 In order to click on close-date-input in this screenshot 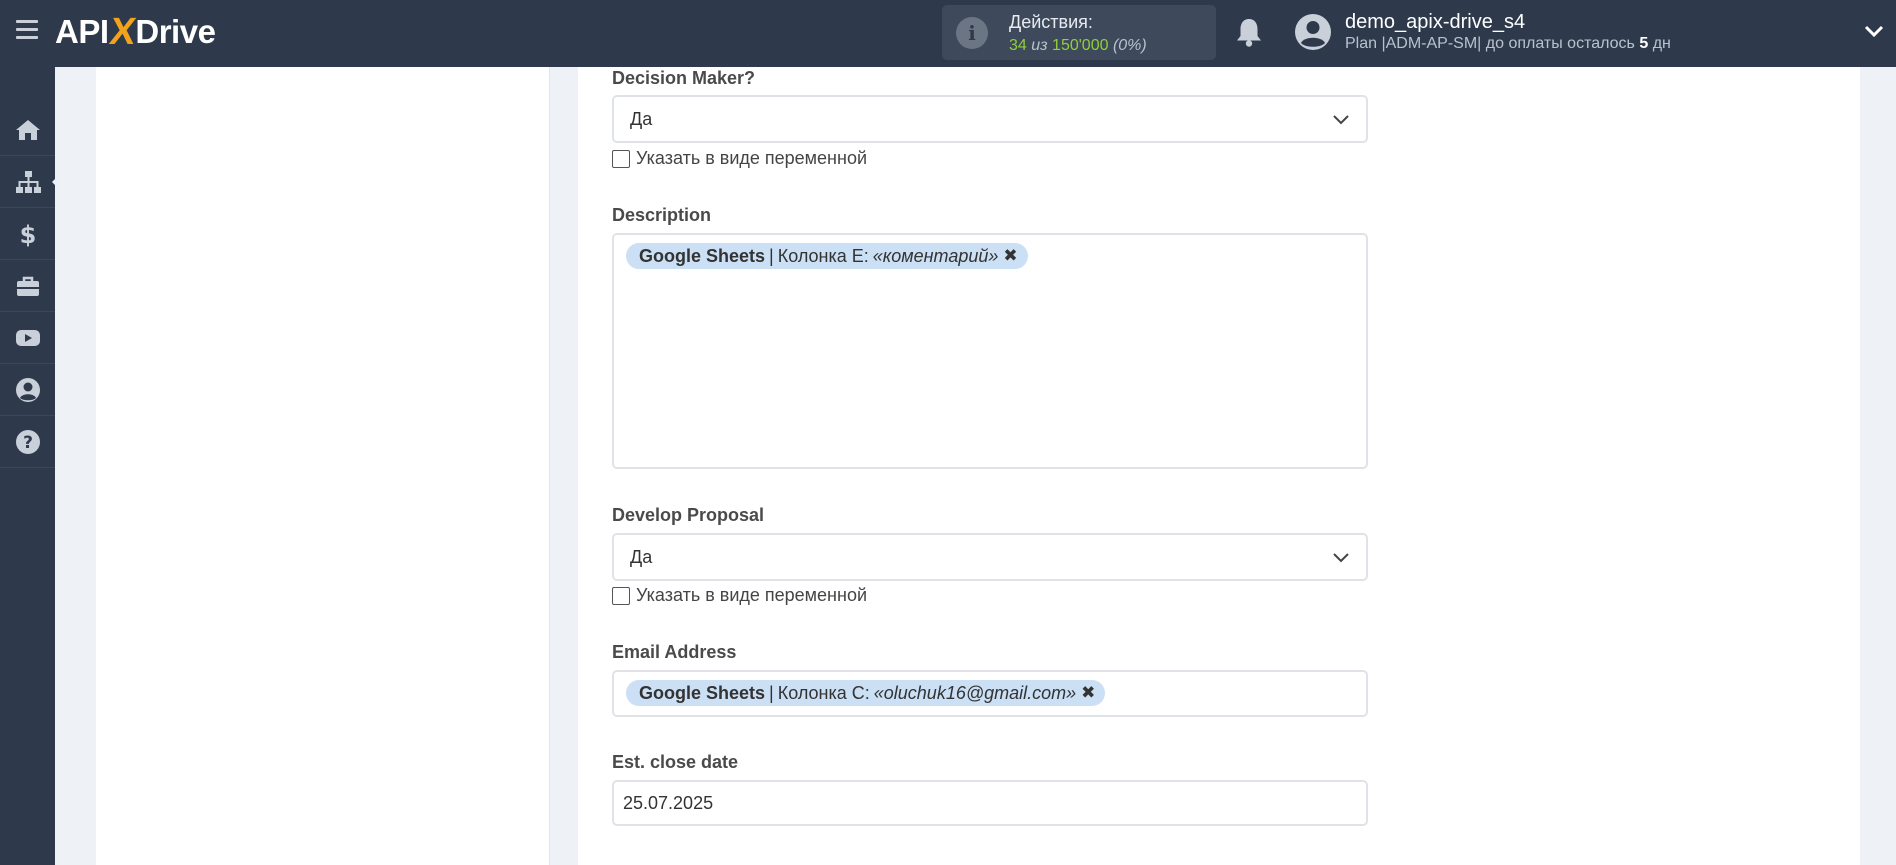, I will do `click(990, 803)`.